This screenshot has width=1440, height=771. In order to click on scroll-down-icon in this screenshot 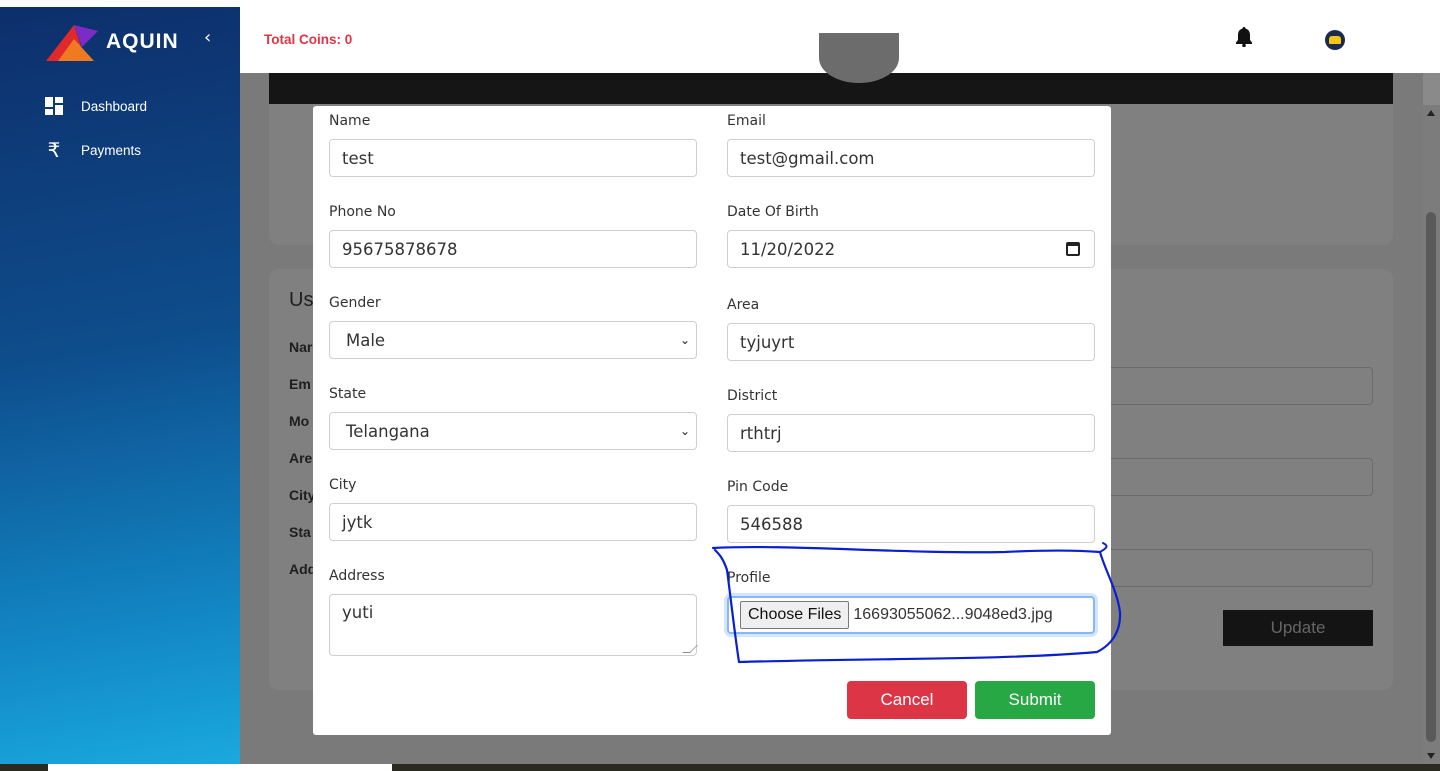, I will do `click(1431, 756)`.